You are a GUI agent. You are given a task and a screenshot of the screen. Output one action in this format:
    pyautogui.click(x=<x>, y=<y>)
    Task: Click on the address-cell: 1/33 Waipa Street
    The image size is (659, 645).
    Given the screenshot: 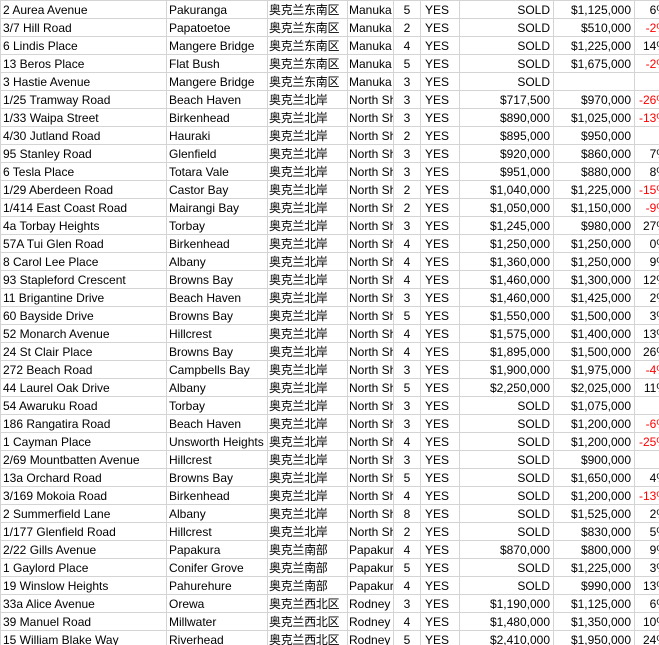 What is the action you would take?
    pyautogui.click(x=83, y=117)
    